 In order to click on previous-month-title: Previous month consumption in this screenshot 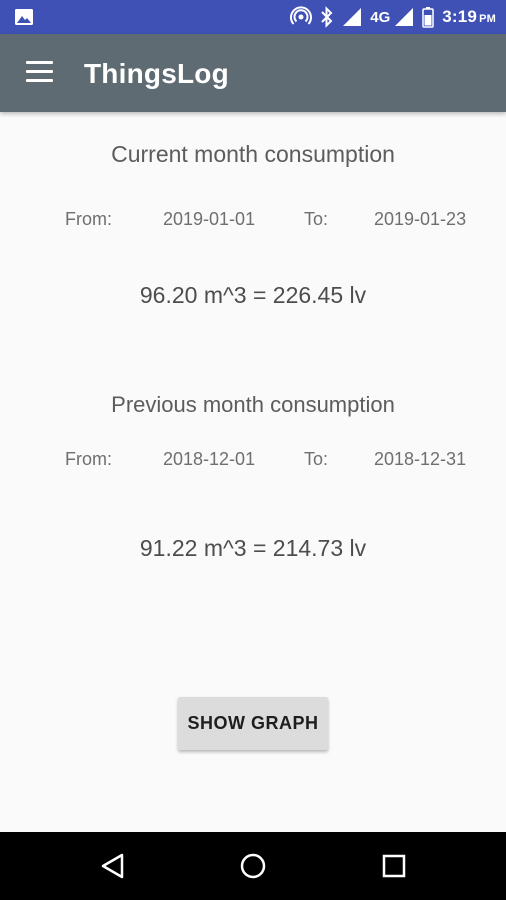, I will do `click(253, 404)`.